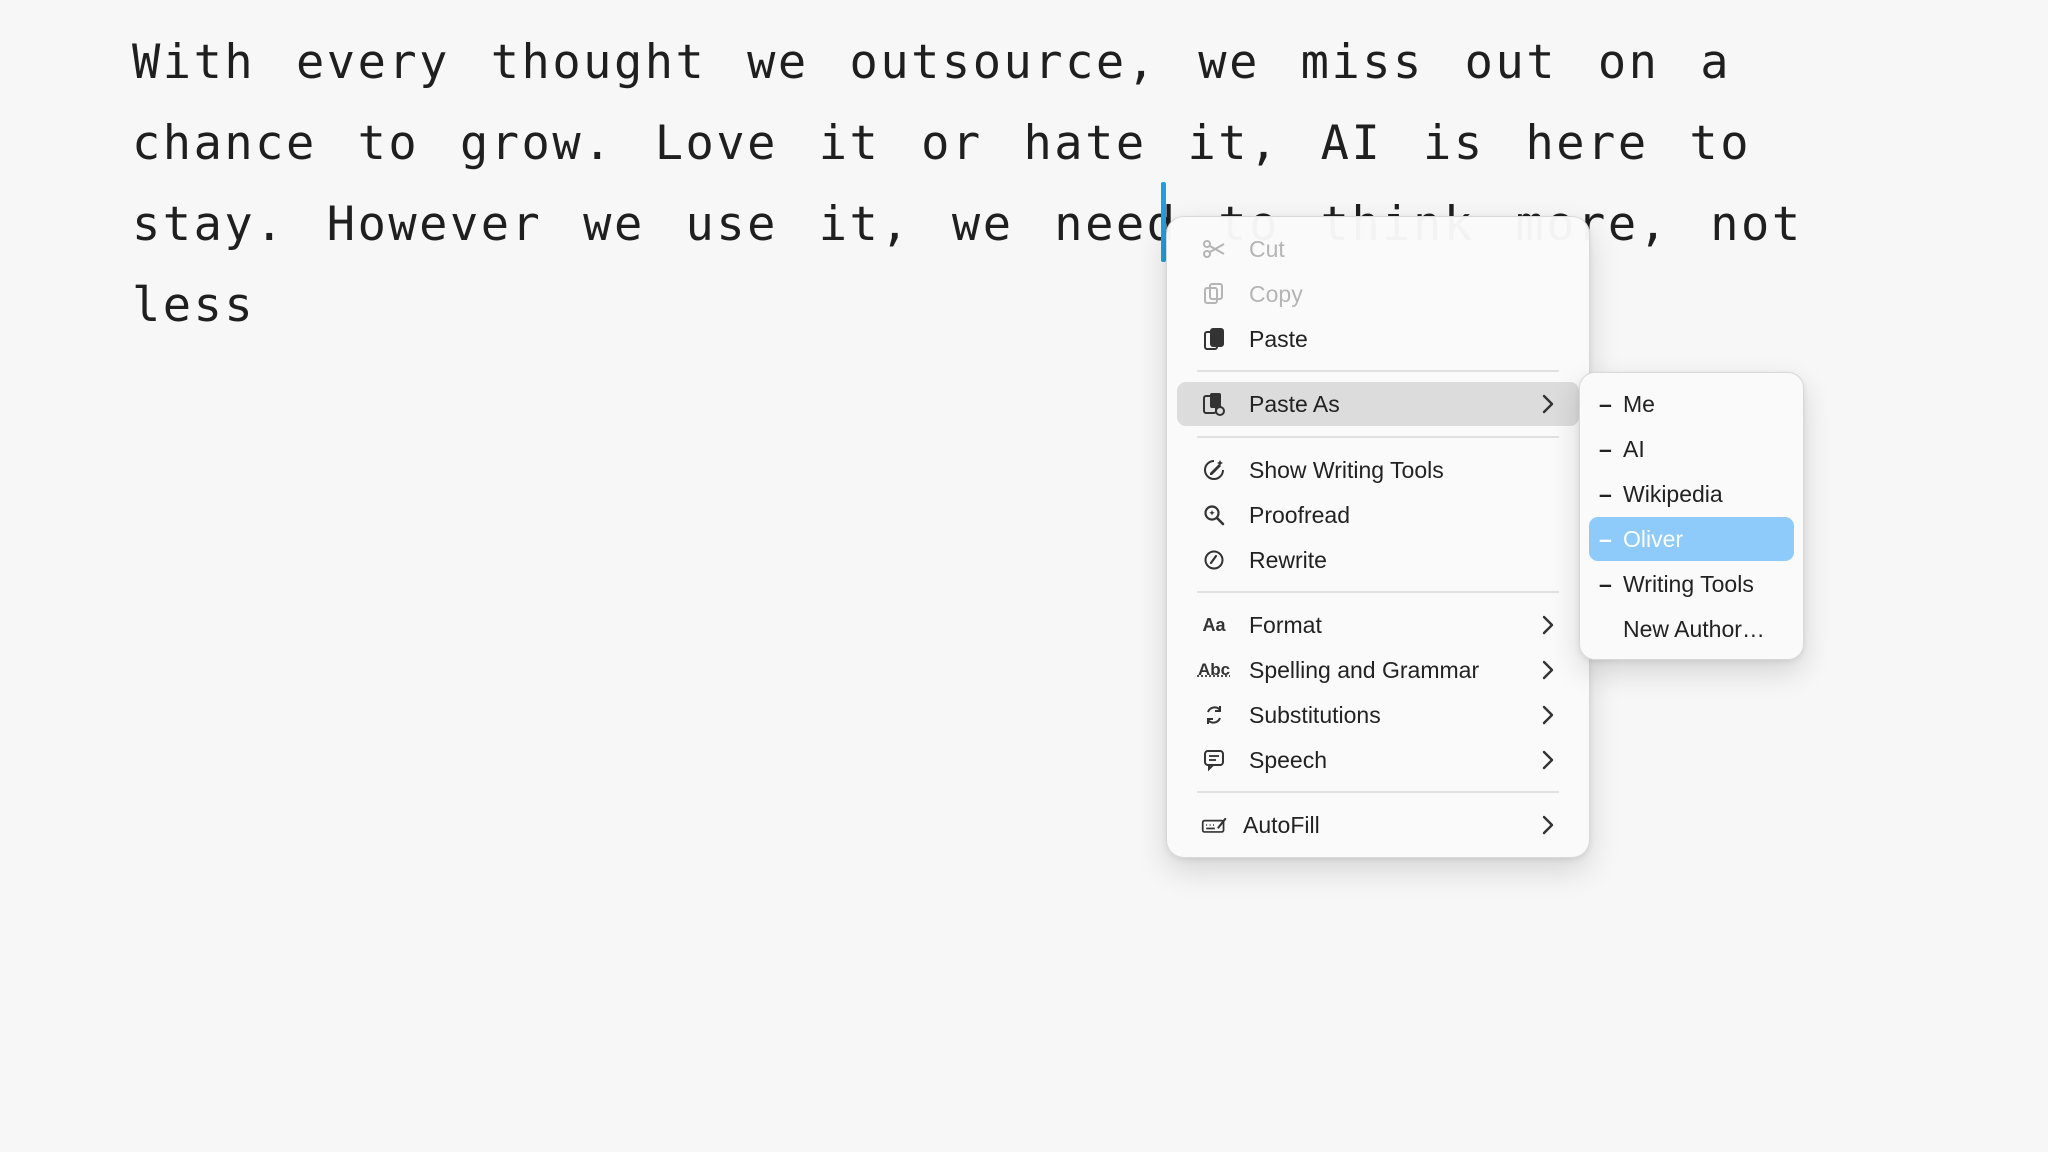 The height and width of the screenshot is (1152, 2048). Describe the element at coordinates (1276, 293) in the screenshot. I see `menu-item-label: Copy` at that location.